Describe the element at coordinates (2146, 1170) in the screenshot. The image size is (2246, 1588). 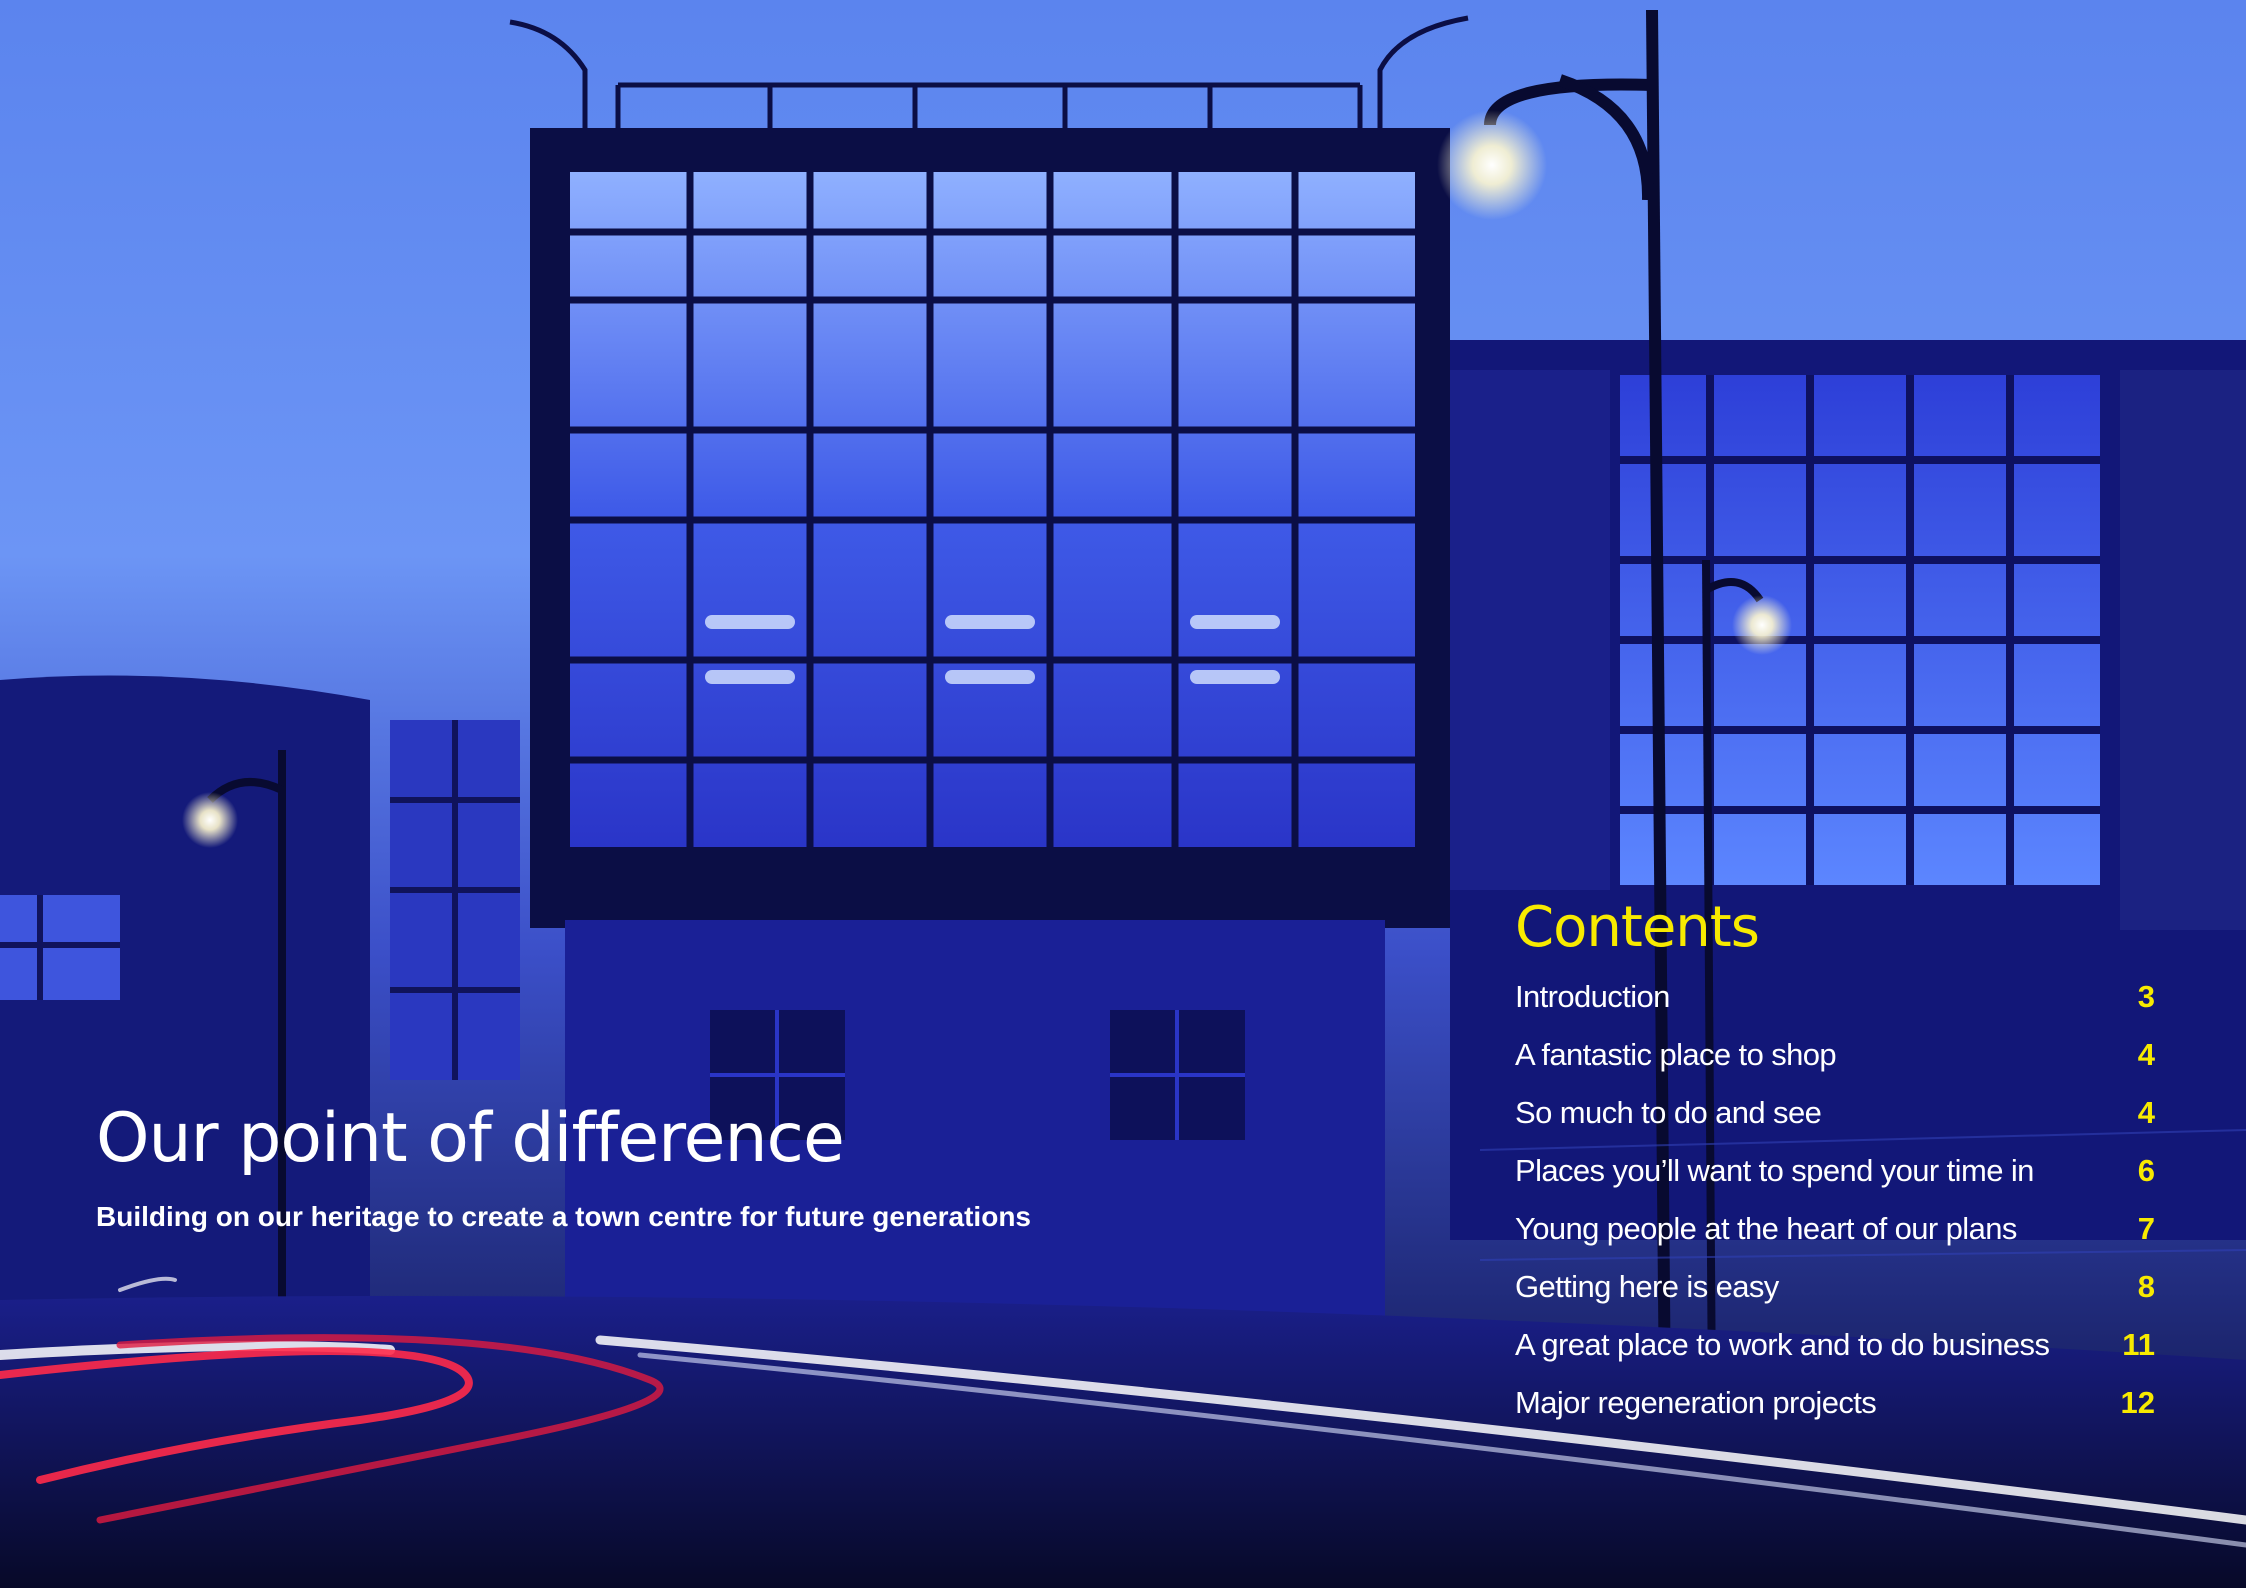
I see `toc-page-number: 6` at that location.